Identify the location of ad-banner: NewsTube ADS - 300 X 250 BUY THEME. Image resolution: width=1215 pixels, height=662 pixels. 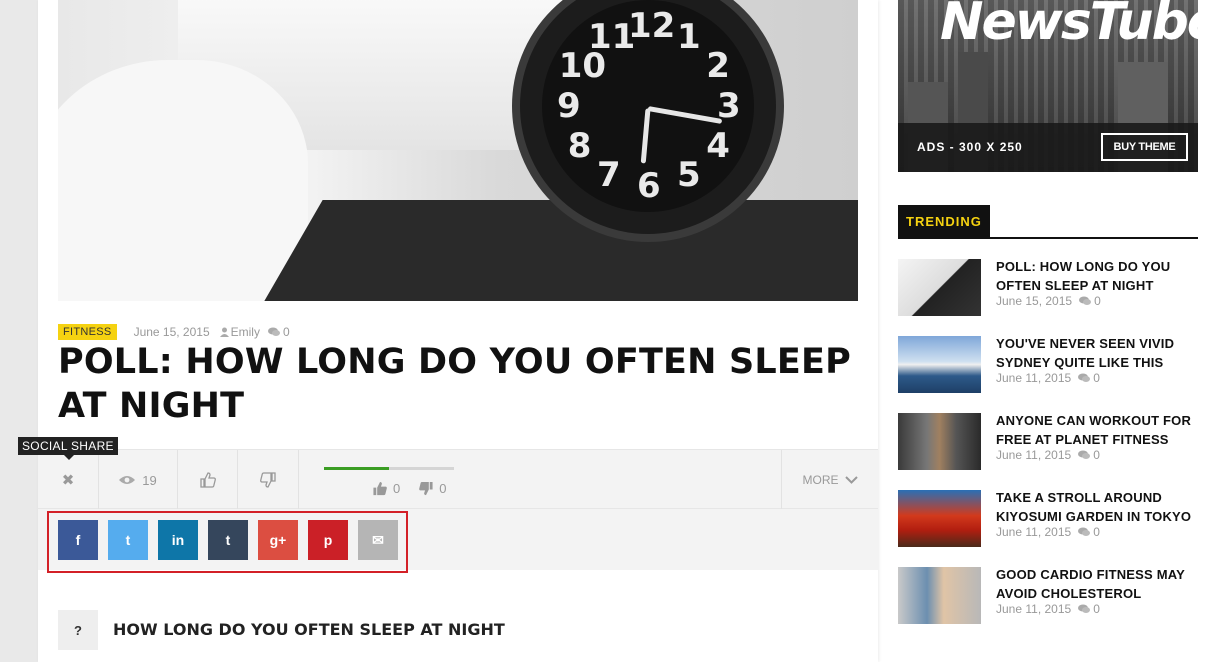
(1048, 86).